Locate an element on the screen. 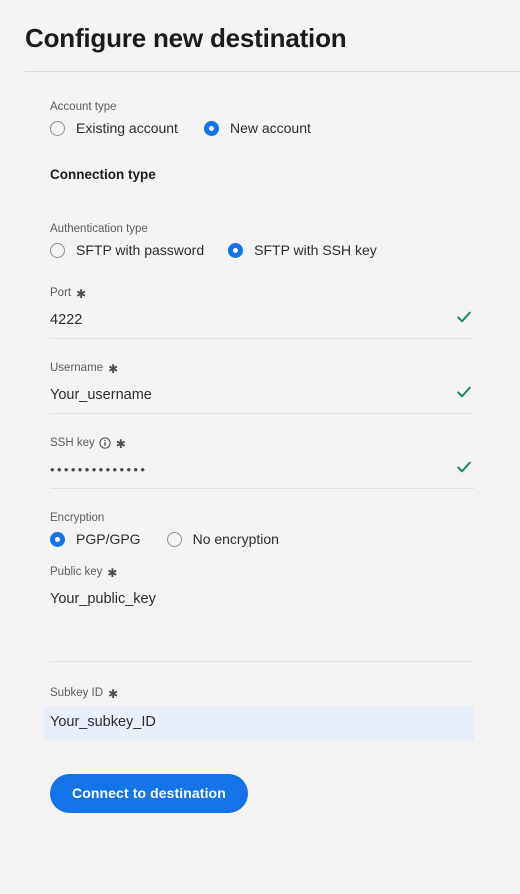 Image resolution: width=520 pixels, height=894 pixels. port-label-text: Port is located at coordinates (61, 293).